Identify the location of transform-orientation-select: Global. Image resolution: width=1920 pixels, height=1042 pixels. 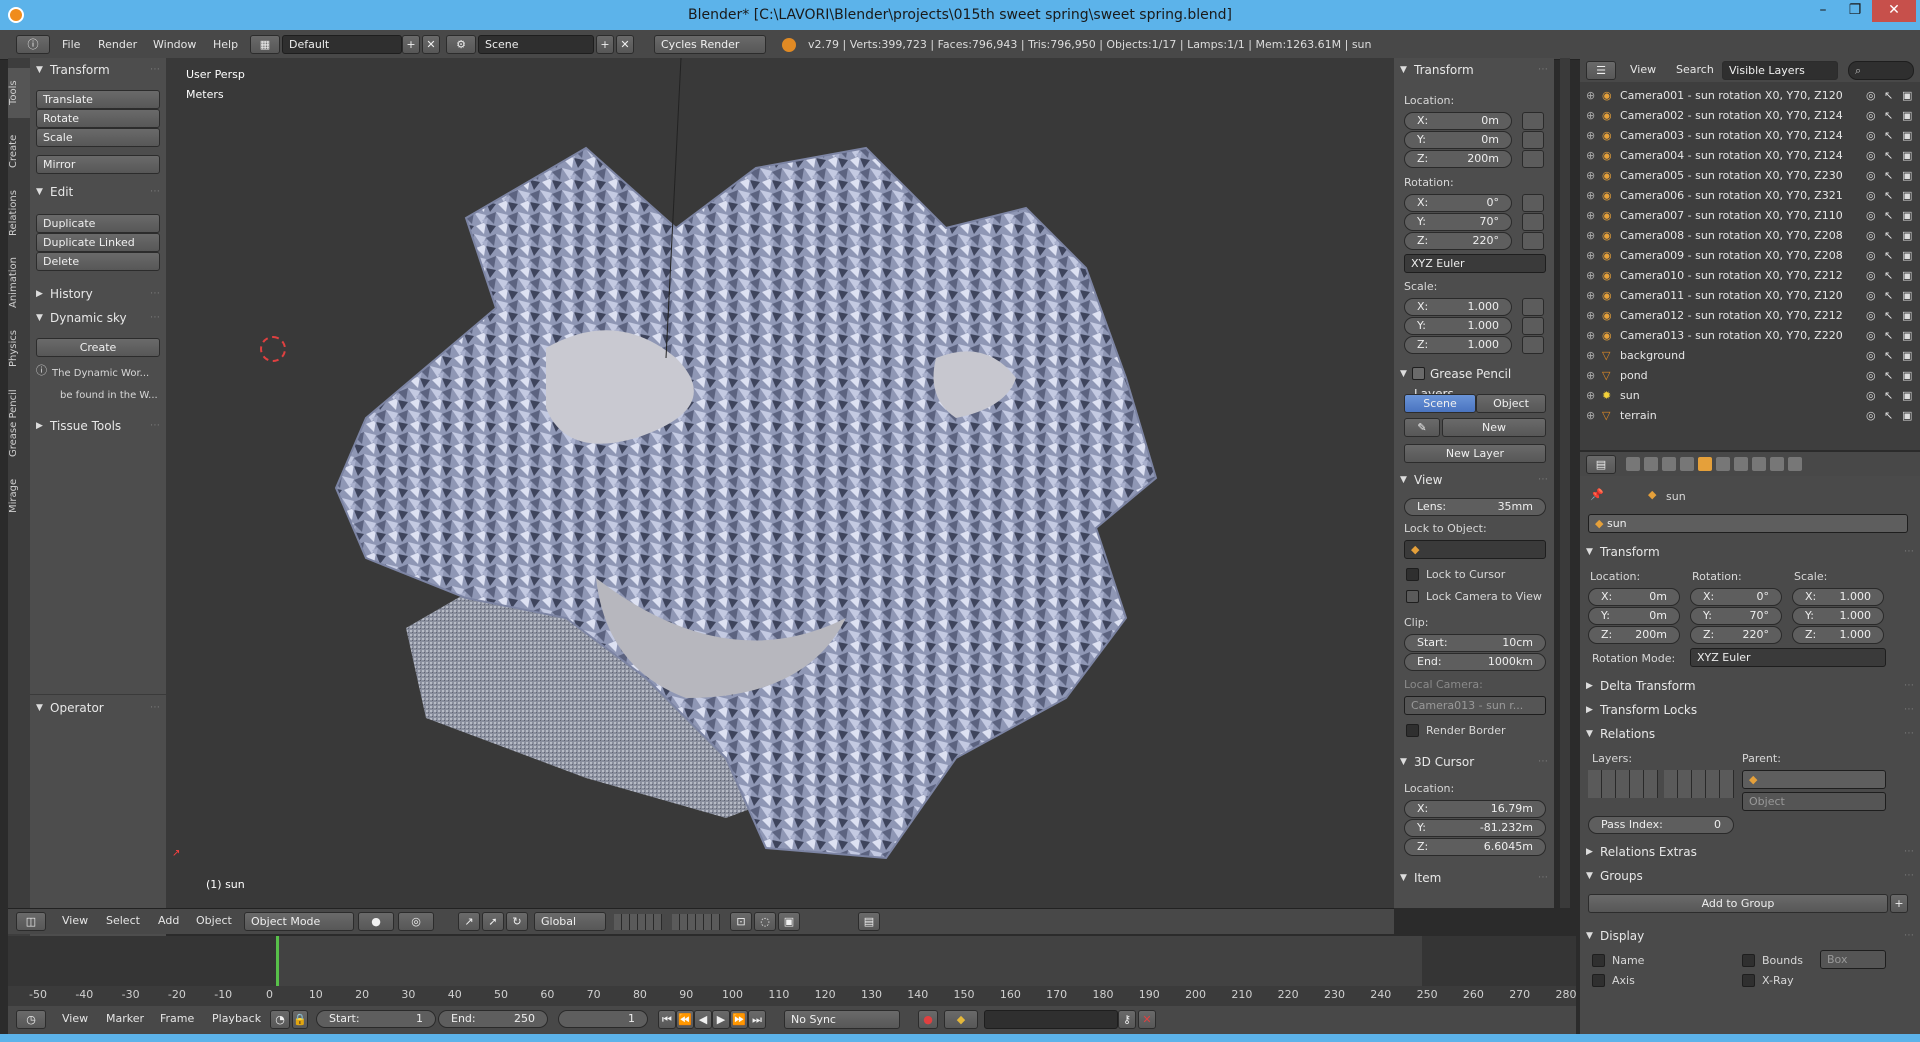
(570, 921).